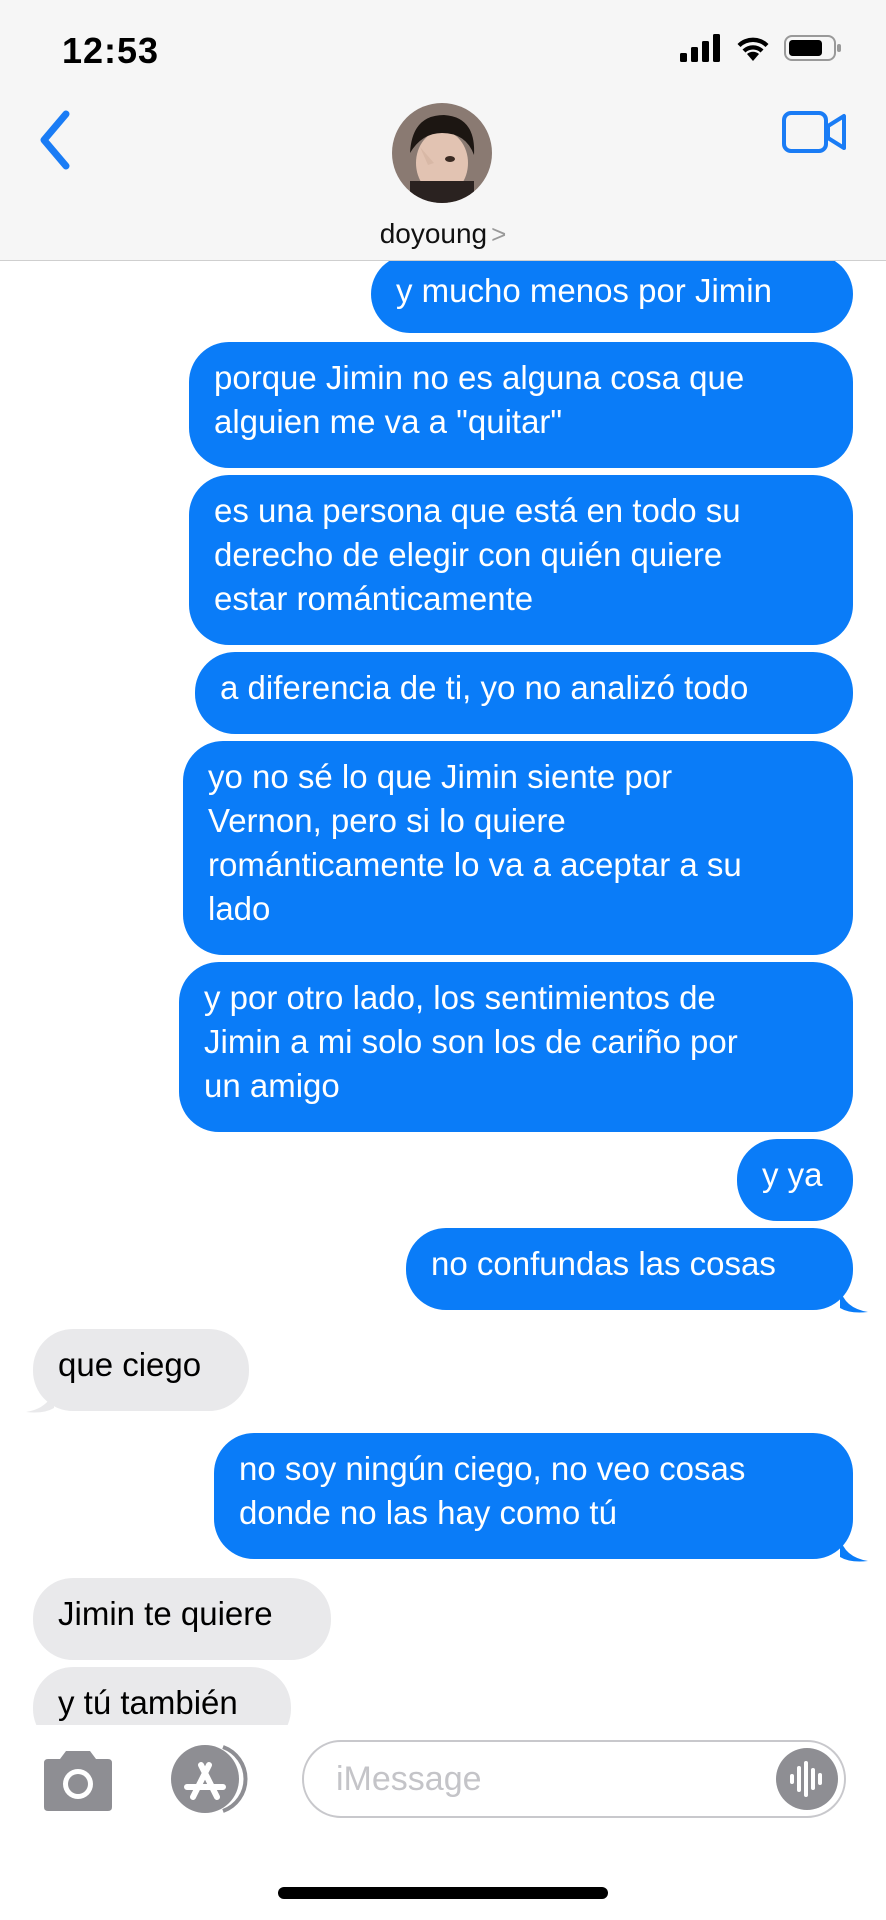  Describe the element at coordinates (812, 48) in the screenshot. I see `battery-icon` at that location.